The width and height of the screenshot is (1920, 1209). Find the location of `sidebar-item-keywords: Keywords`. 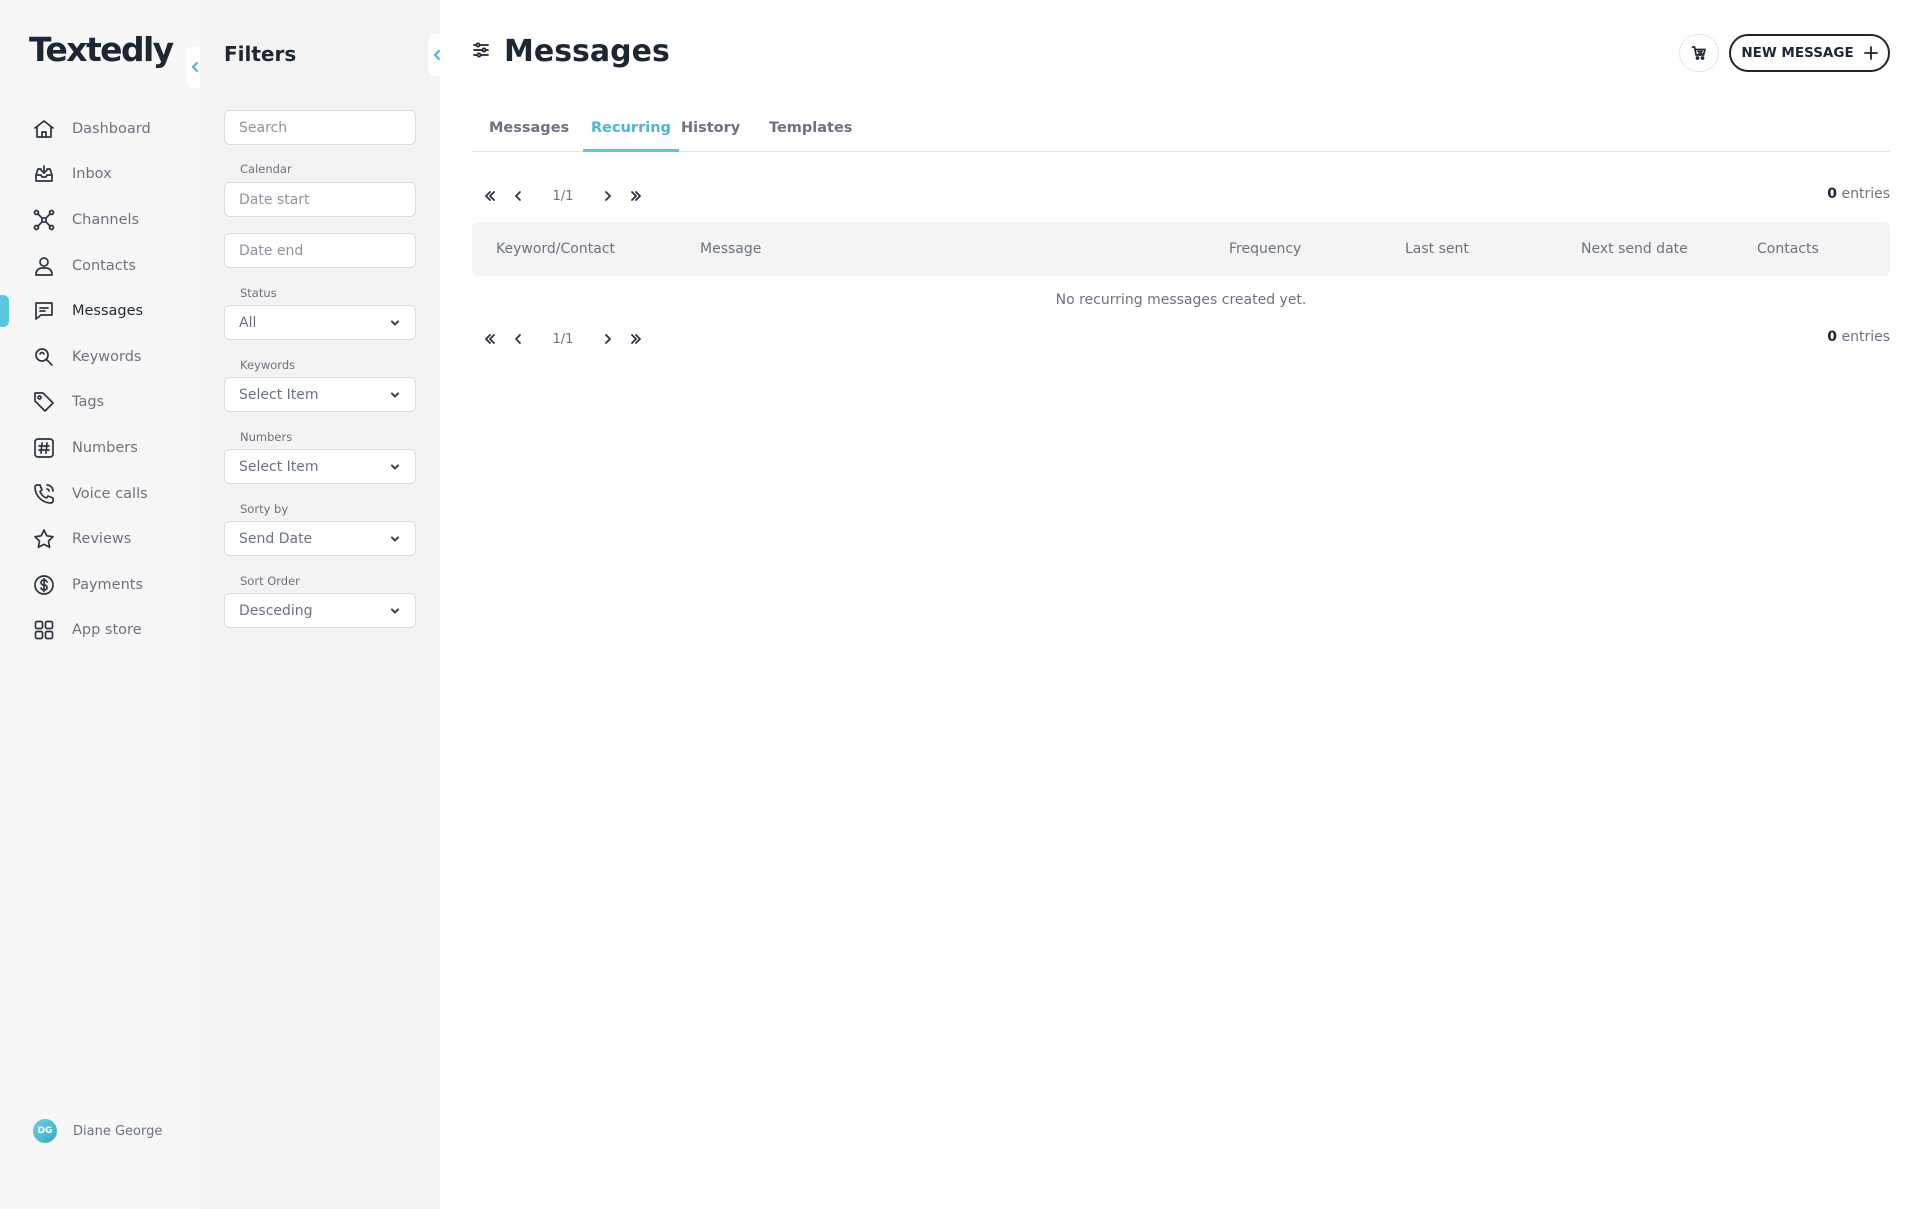

sidebar-item-keywords: Keywords is located at coordinates (100, 357).